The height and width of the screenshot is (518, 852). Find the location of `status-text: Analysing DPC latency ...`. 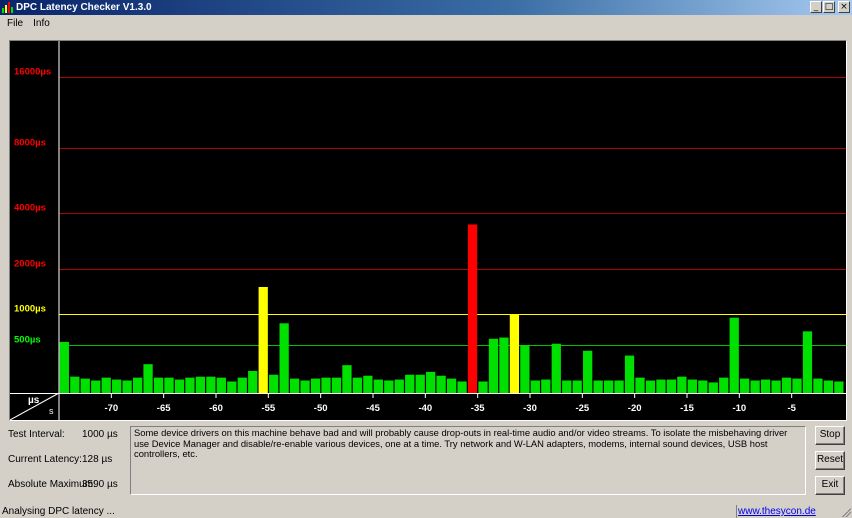

status-text: Analysing DPC latency ... is located at coordinates (58, 511).